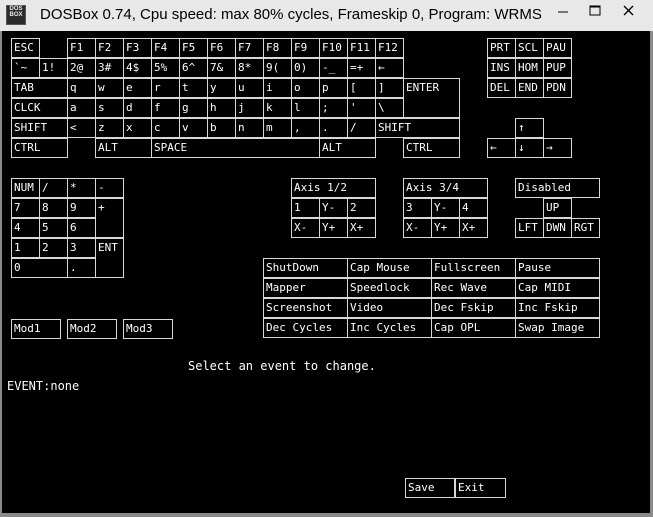 The image size is (653, 517). Describe the element at coordinates (137, 68) in the screenshot. I see `key-4: 4$` at that location.